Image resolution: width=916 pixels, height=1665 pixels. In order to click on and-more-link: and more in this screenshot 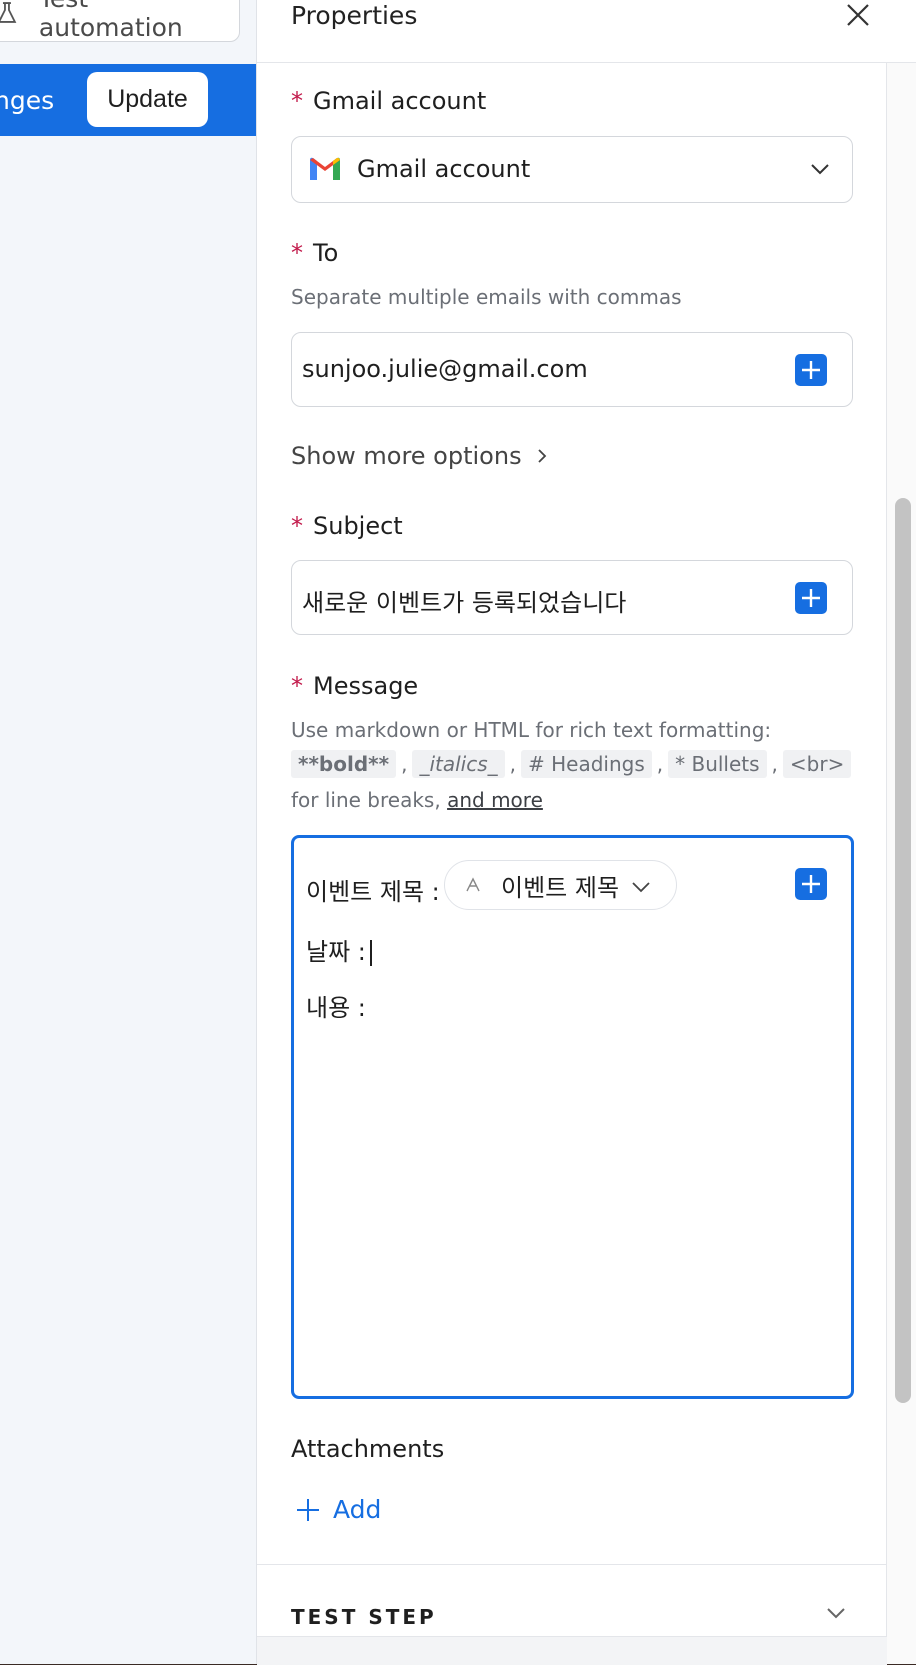, I will do `click(495, 800)`.